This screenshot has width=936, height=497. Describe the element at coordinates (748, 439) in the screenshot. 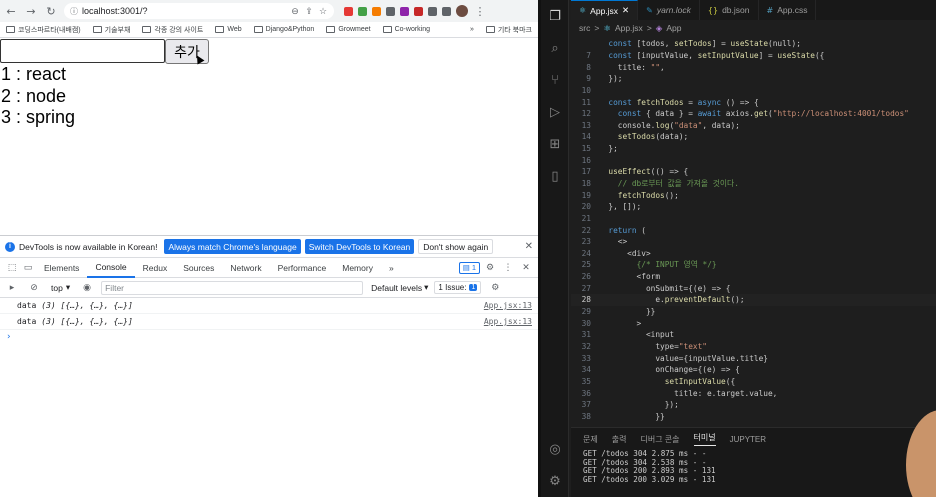

I see `panel-tab: JUPYTER` at that location.